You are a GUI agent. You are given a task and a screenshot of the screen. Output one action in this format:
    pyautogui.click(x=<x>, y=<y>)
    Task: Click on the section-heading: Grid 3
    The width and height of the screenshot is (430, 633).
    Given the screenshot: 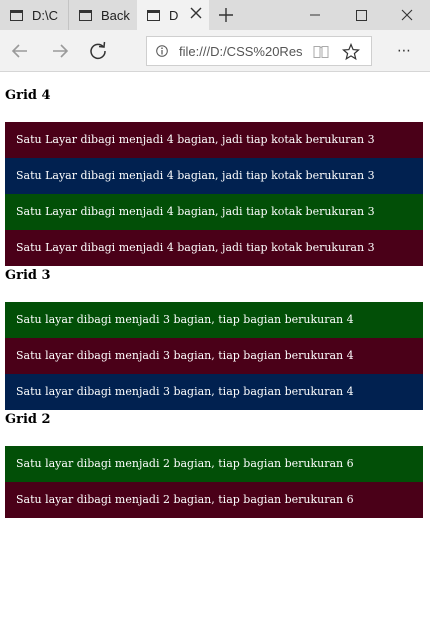 What is the action you would take?
    pyautogui.click(x=28, y=275)
    